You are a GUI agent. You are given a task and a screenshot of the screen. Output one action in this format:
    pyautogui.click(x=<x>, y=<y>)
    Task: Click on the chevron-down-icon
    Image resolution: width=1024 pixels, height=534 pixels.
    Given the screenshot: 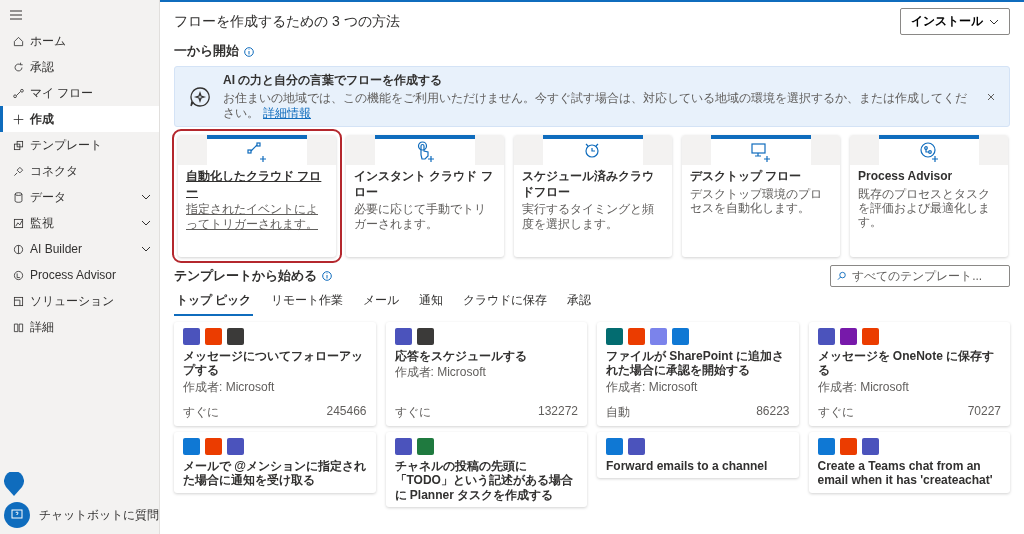 What is the action you would take?
    pyautogui.click(x=994, y=21)
    